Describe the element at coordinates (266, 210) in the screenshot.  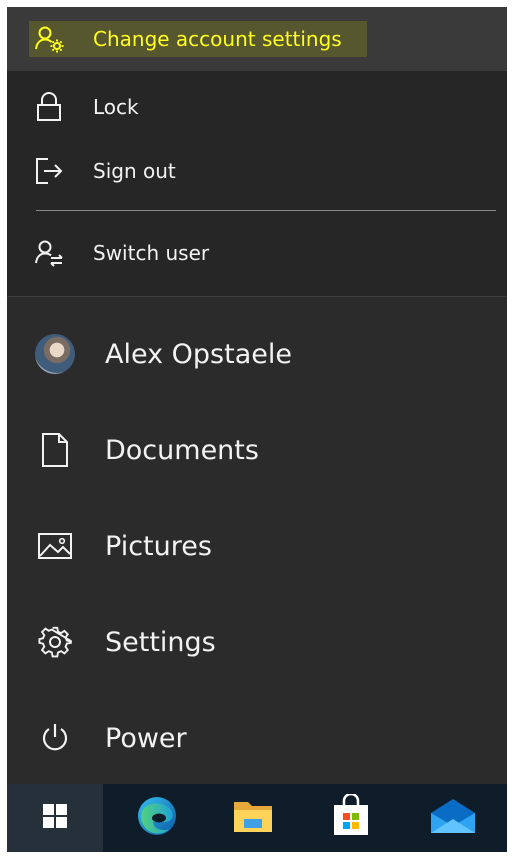
I see `menu-divider` at that location.